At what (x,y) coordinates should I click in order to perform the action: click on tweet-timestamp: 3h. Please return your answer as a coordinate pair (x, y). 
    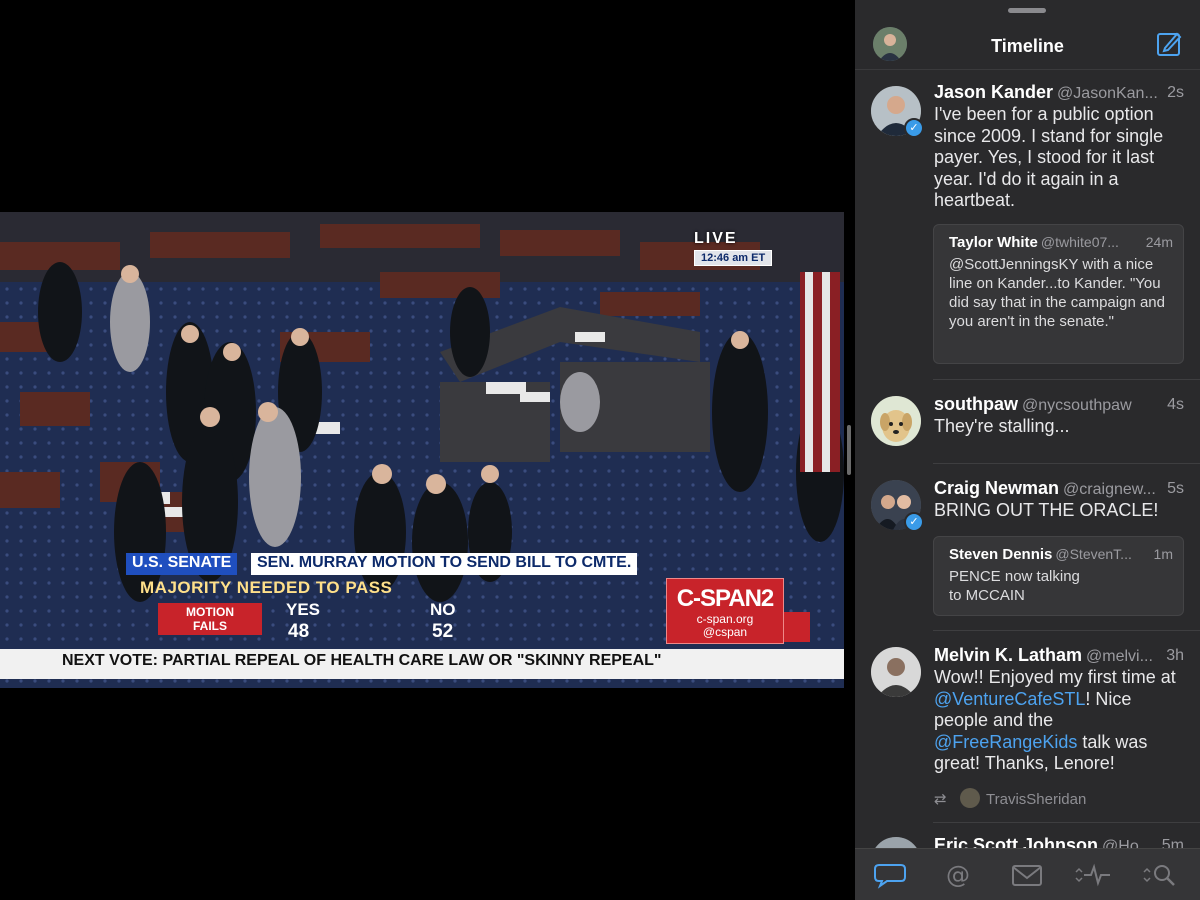
    Looking at the image, I should click on (1175, 655).